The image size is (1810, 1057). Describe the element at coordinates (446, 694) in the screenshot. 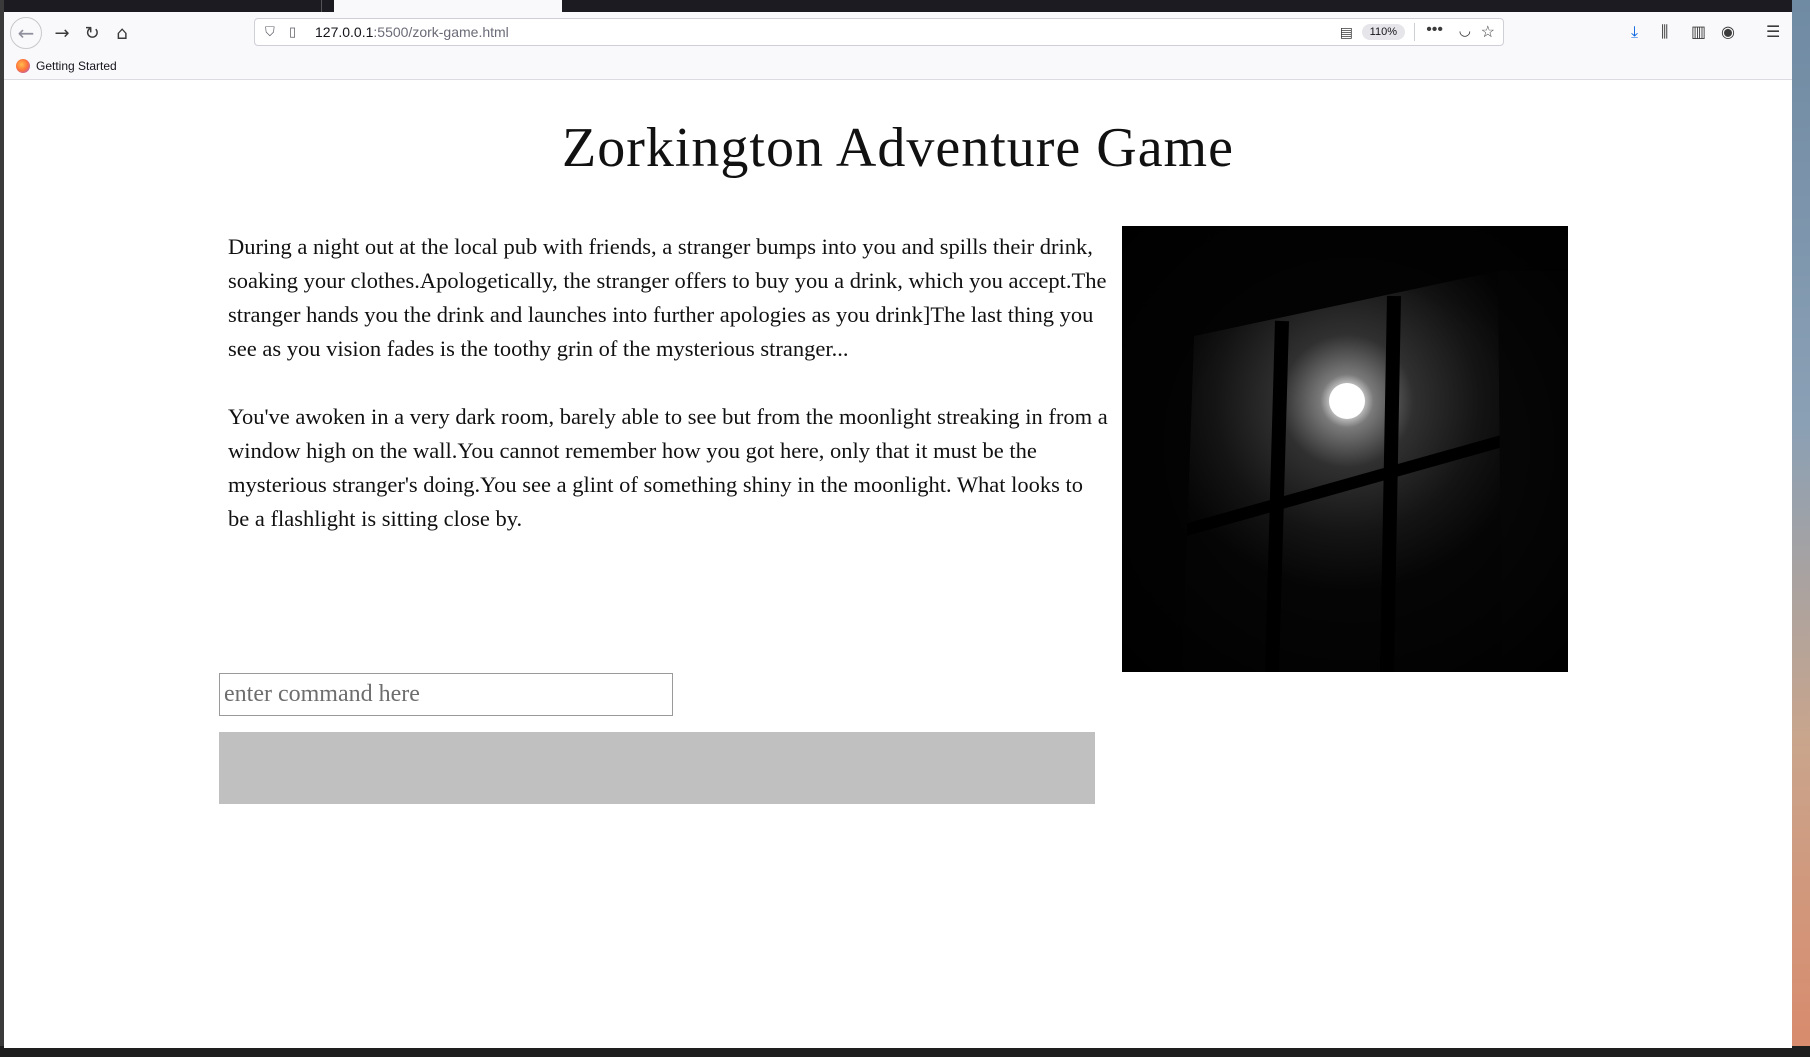

I see `command-input` at that location.